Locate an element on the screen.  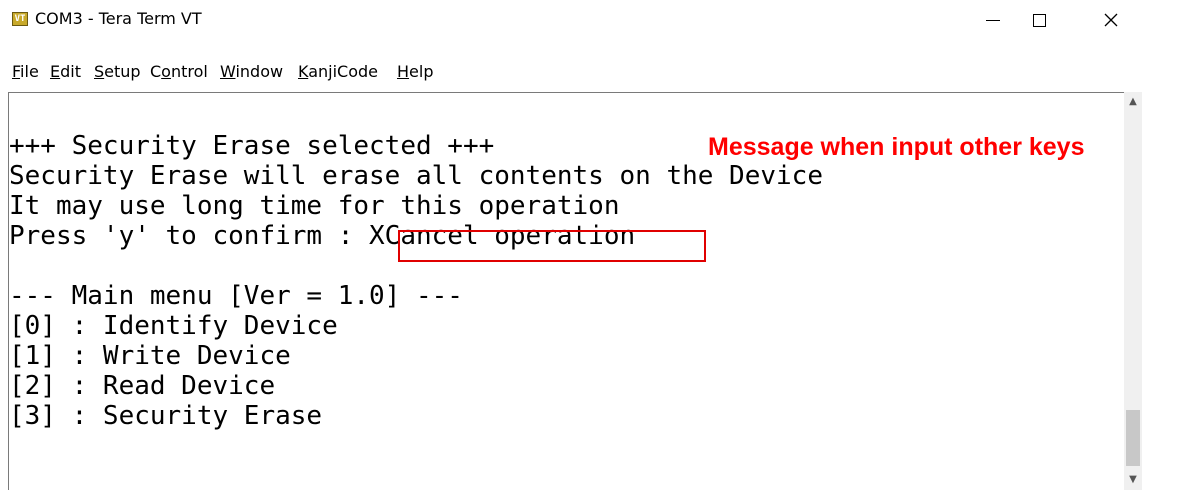
terminal-line: [1] : Write Device is located at coordinates (150, 356).